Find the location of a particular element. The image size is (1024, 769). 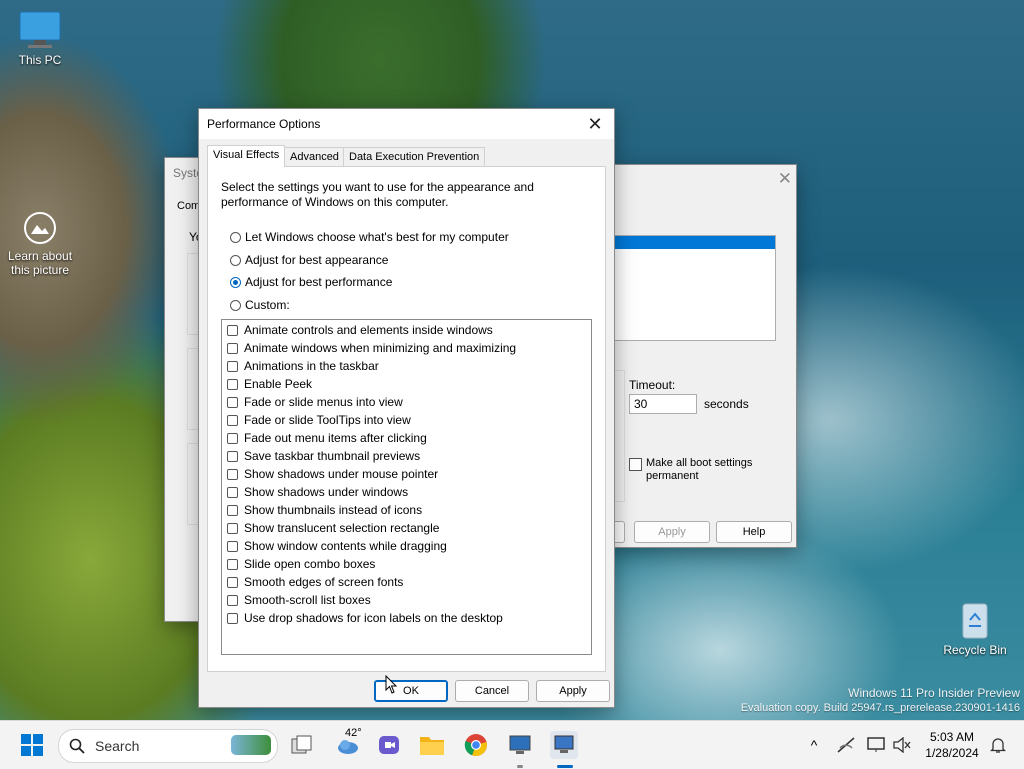

clock-date: 1/28/2024 is located at coordinates (952, 753).